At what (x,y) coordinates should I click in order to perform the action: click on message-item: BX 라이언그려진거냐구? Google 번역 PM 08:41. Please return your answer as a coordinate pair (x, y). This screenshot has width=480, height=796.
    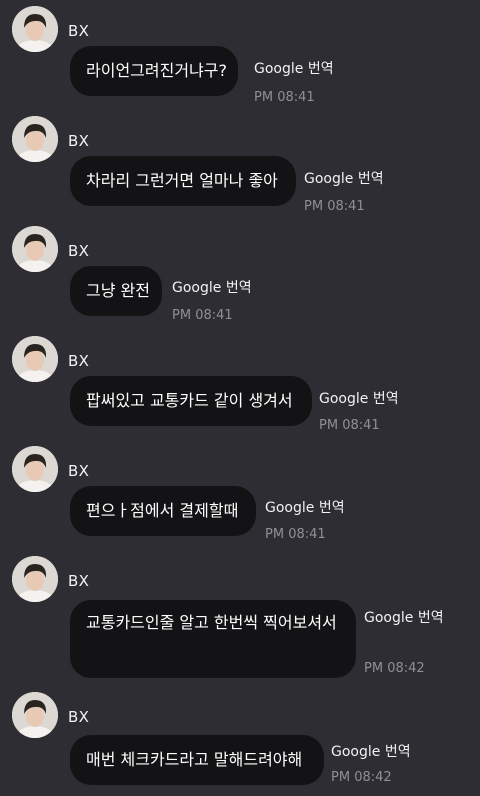
    Looking at the image, I should click on (240, 55).